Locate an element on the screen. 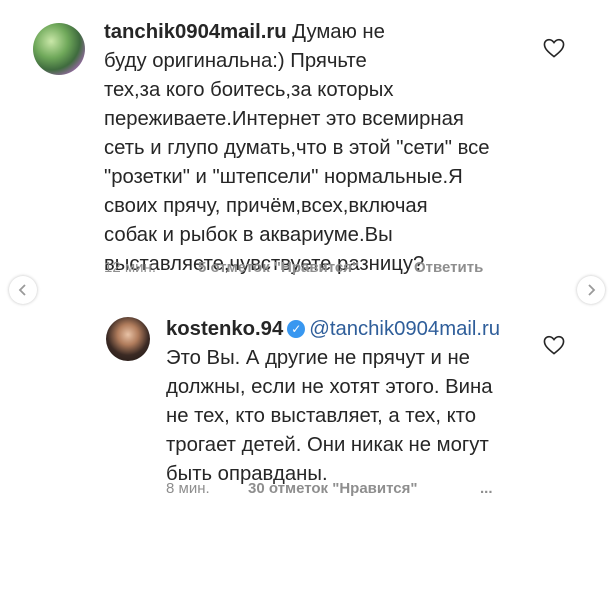 Image resolution: width=614 pixels, height=596 pixels. comment-time: 8 мин. is located at coordinates (207, 488).